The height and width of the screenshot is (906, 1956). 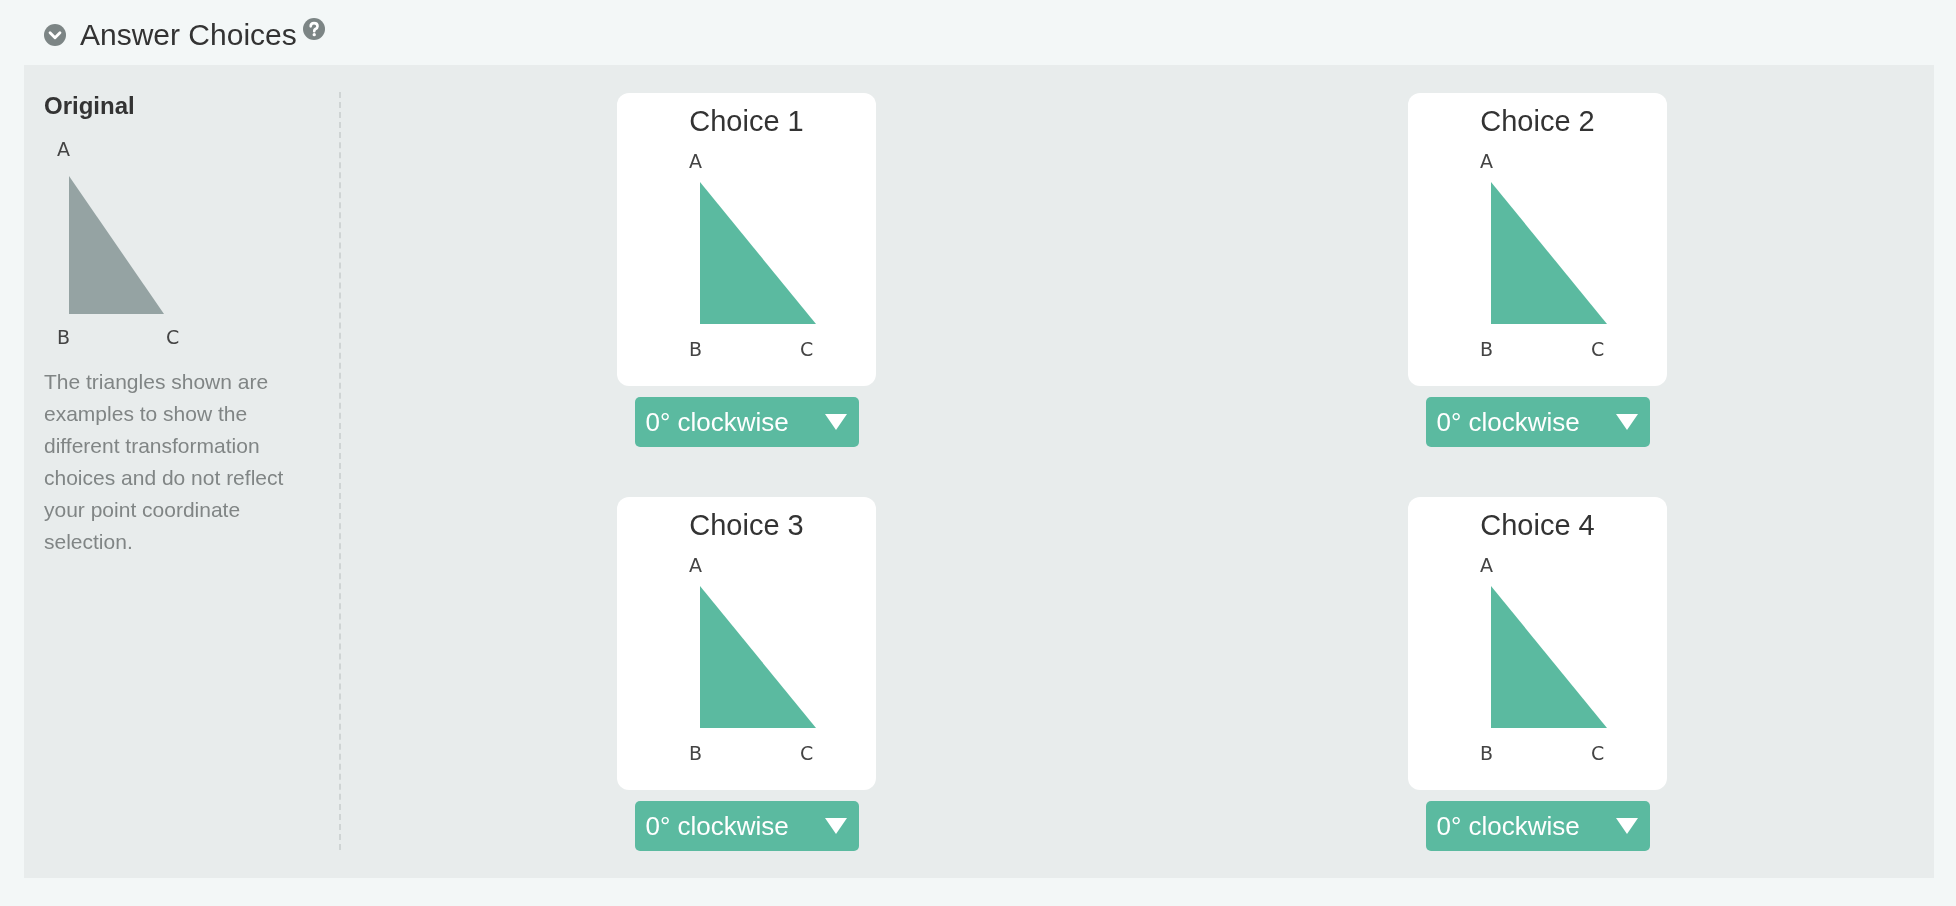 I want to click on section-title: Answer Choices, so click(x=188, y=35).